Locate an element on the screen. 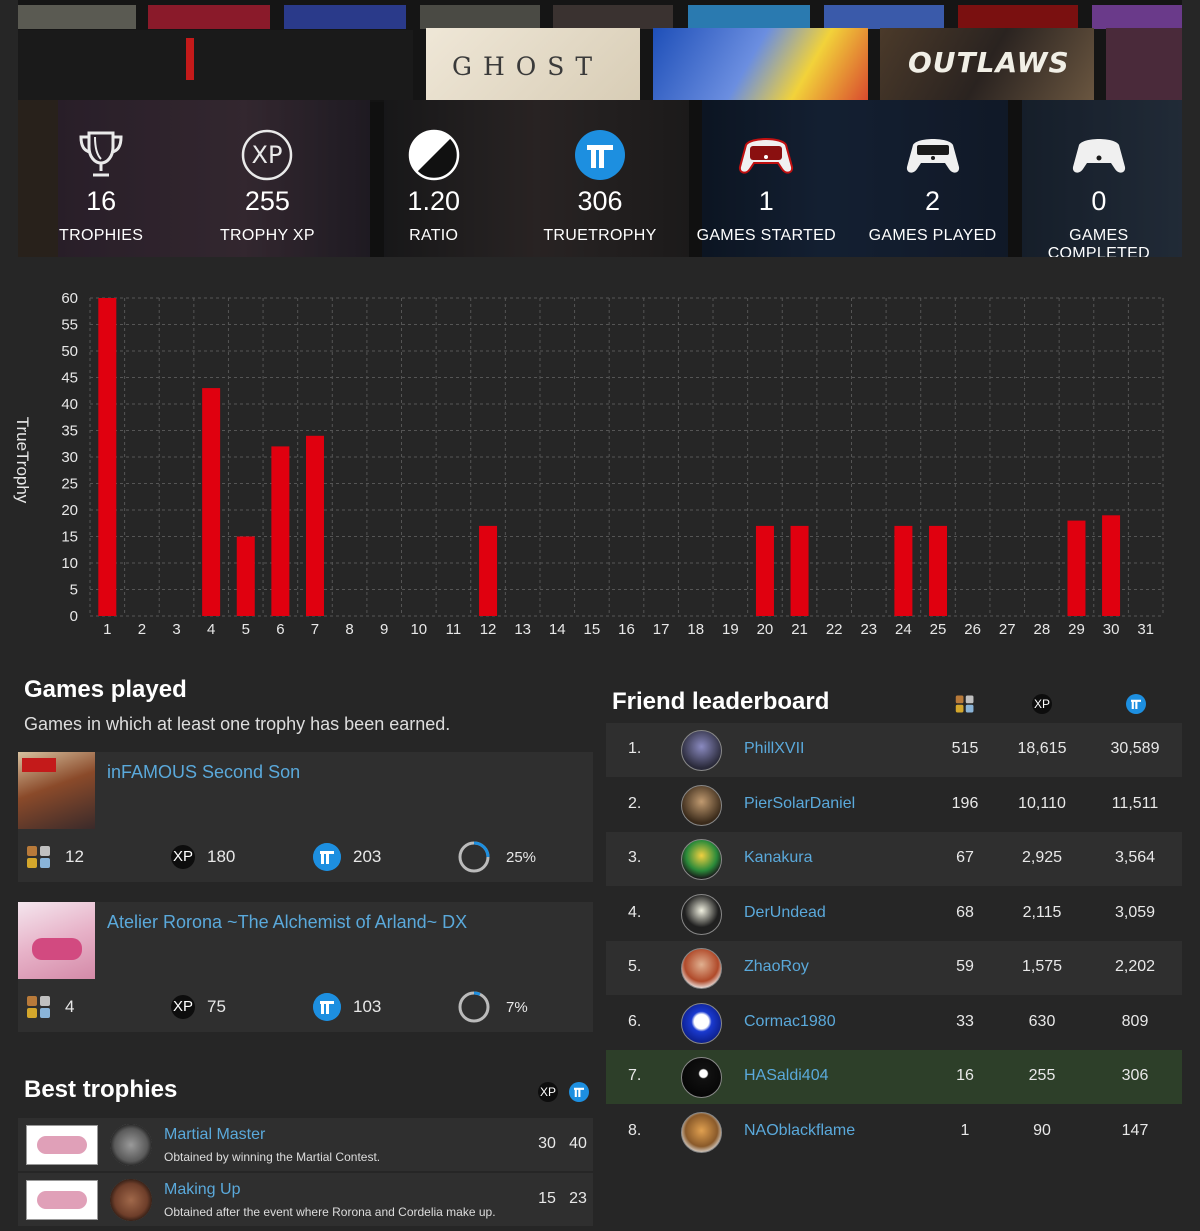 This screenshot has height=1231, width=1200. rank: 6. is located at coordinates (635, 1021).